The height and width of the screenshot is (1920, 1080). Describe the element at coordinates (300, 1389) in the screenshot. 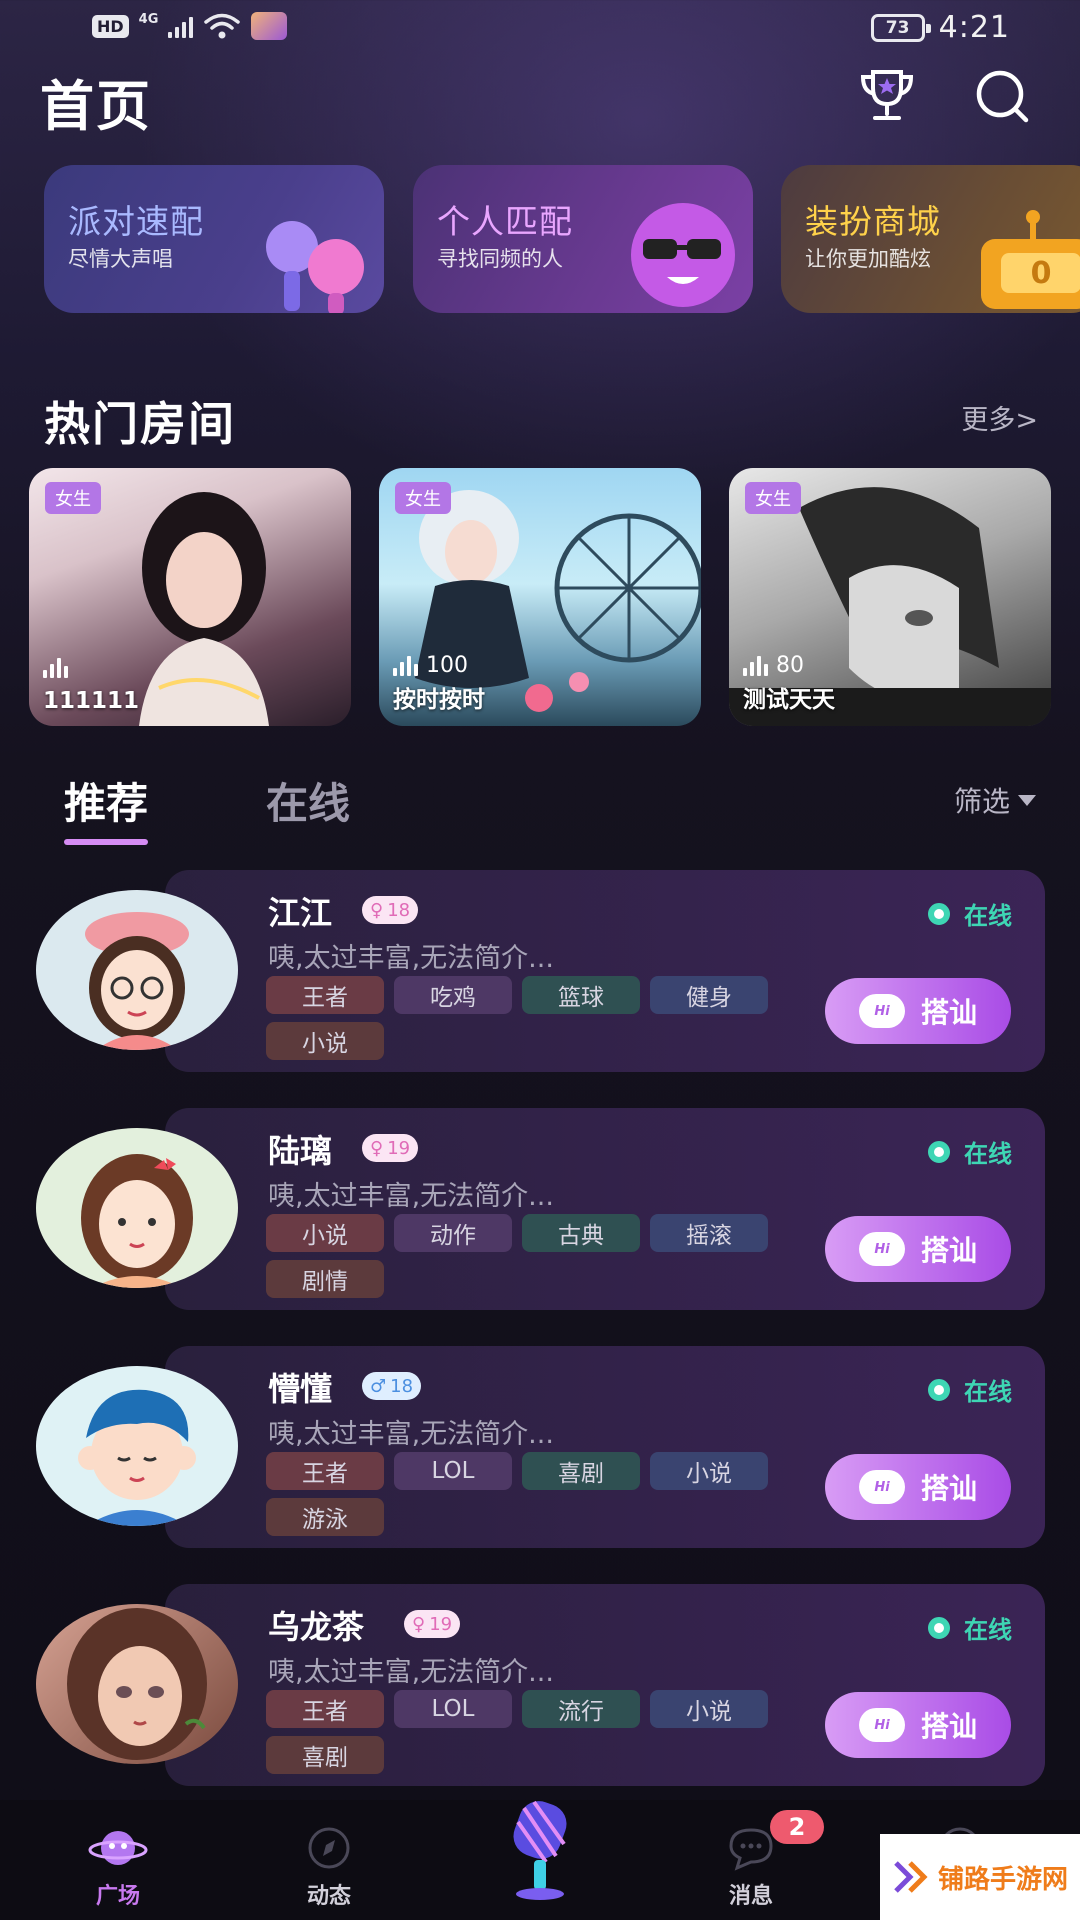

I see `user-name: 懵懂` at that location.